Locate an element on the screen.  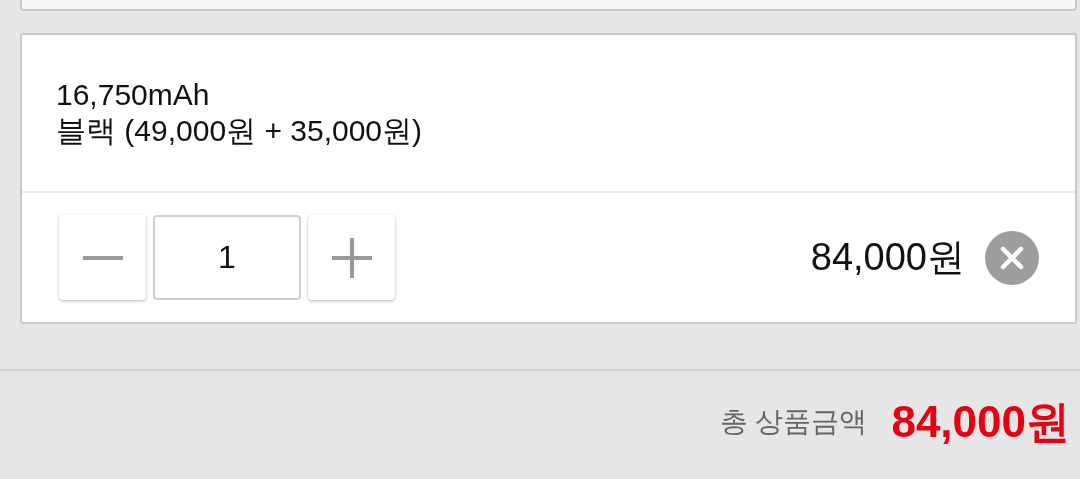
increase-button is located at coordinates (351, 257).